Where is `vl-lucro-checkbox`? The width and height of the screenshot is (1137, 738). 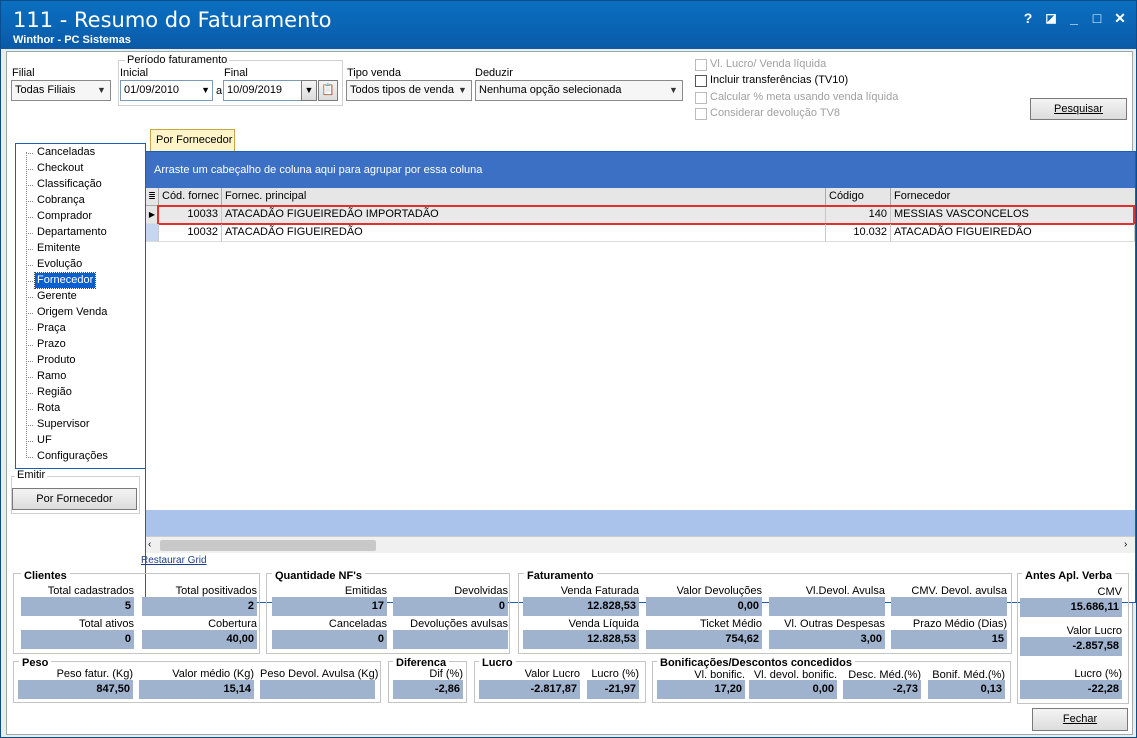
vl-lucro-checkbox is located at coordinates (701, 65).